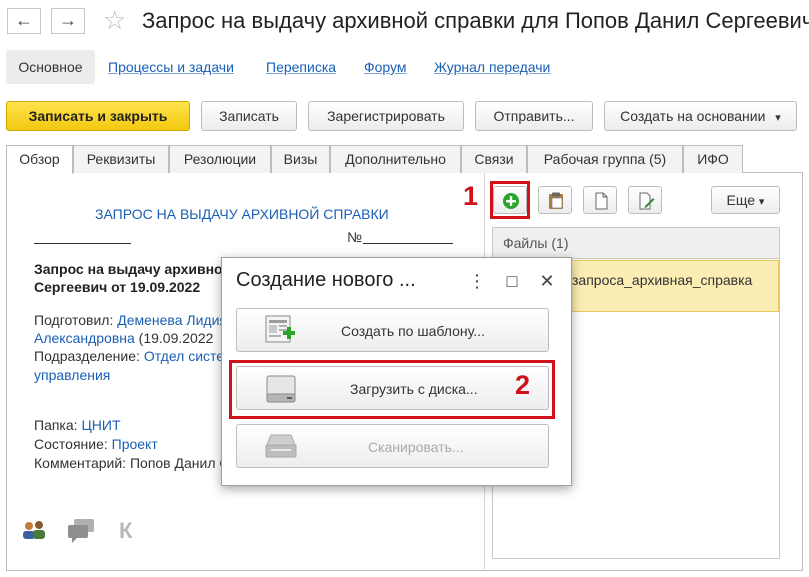  I want to click on create-based-on-button: Создать на основании ▾, so click(700, 116).